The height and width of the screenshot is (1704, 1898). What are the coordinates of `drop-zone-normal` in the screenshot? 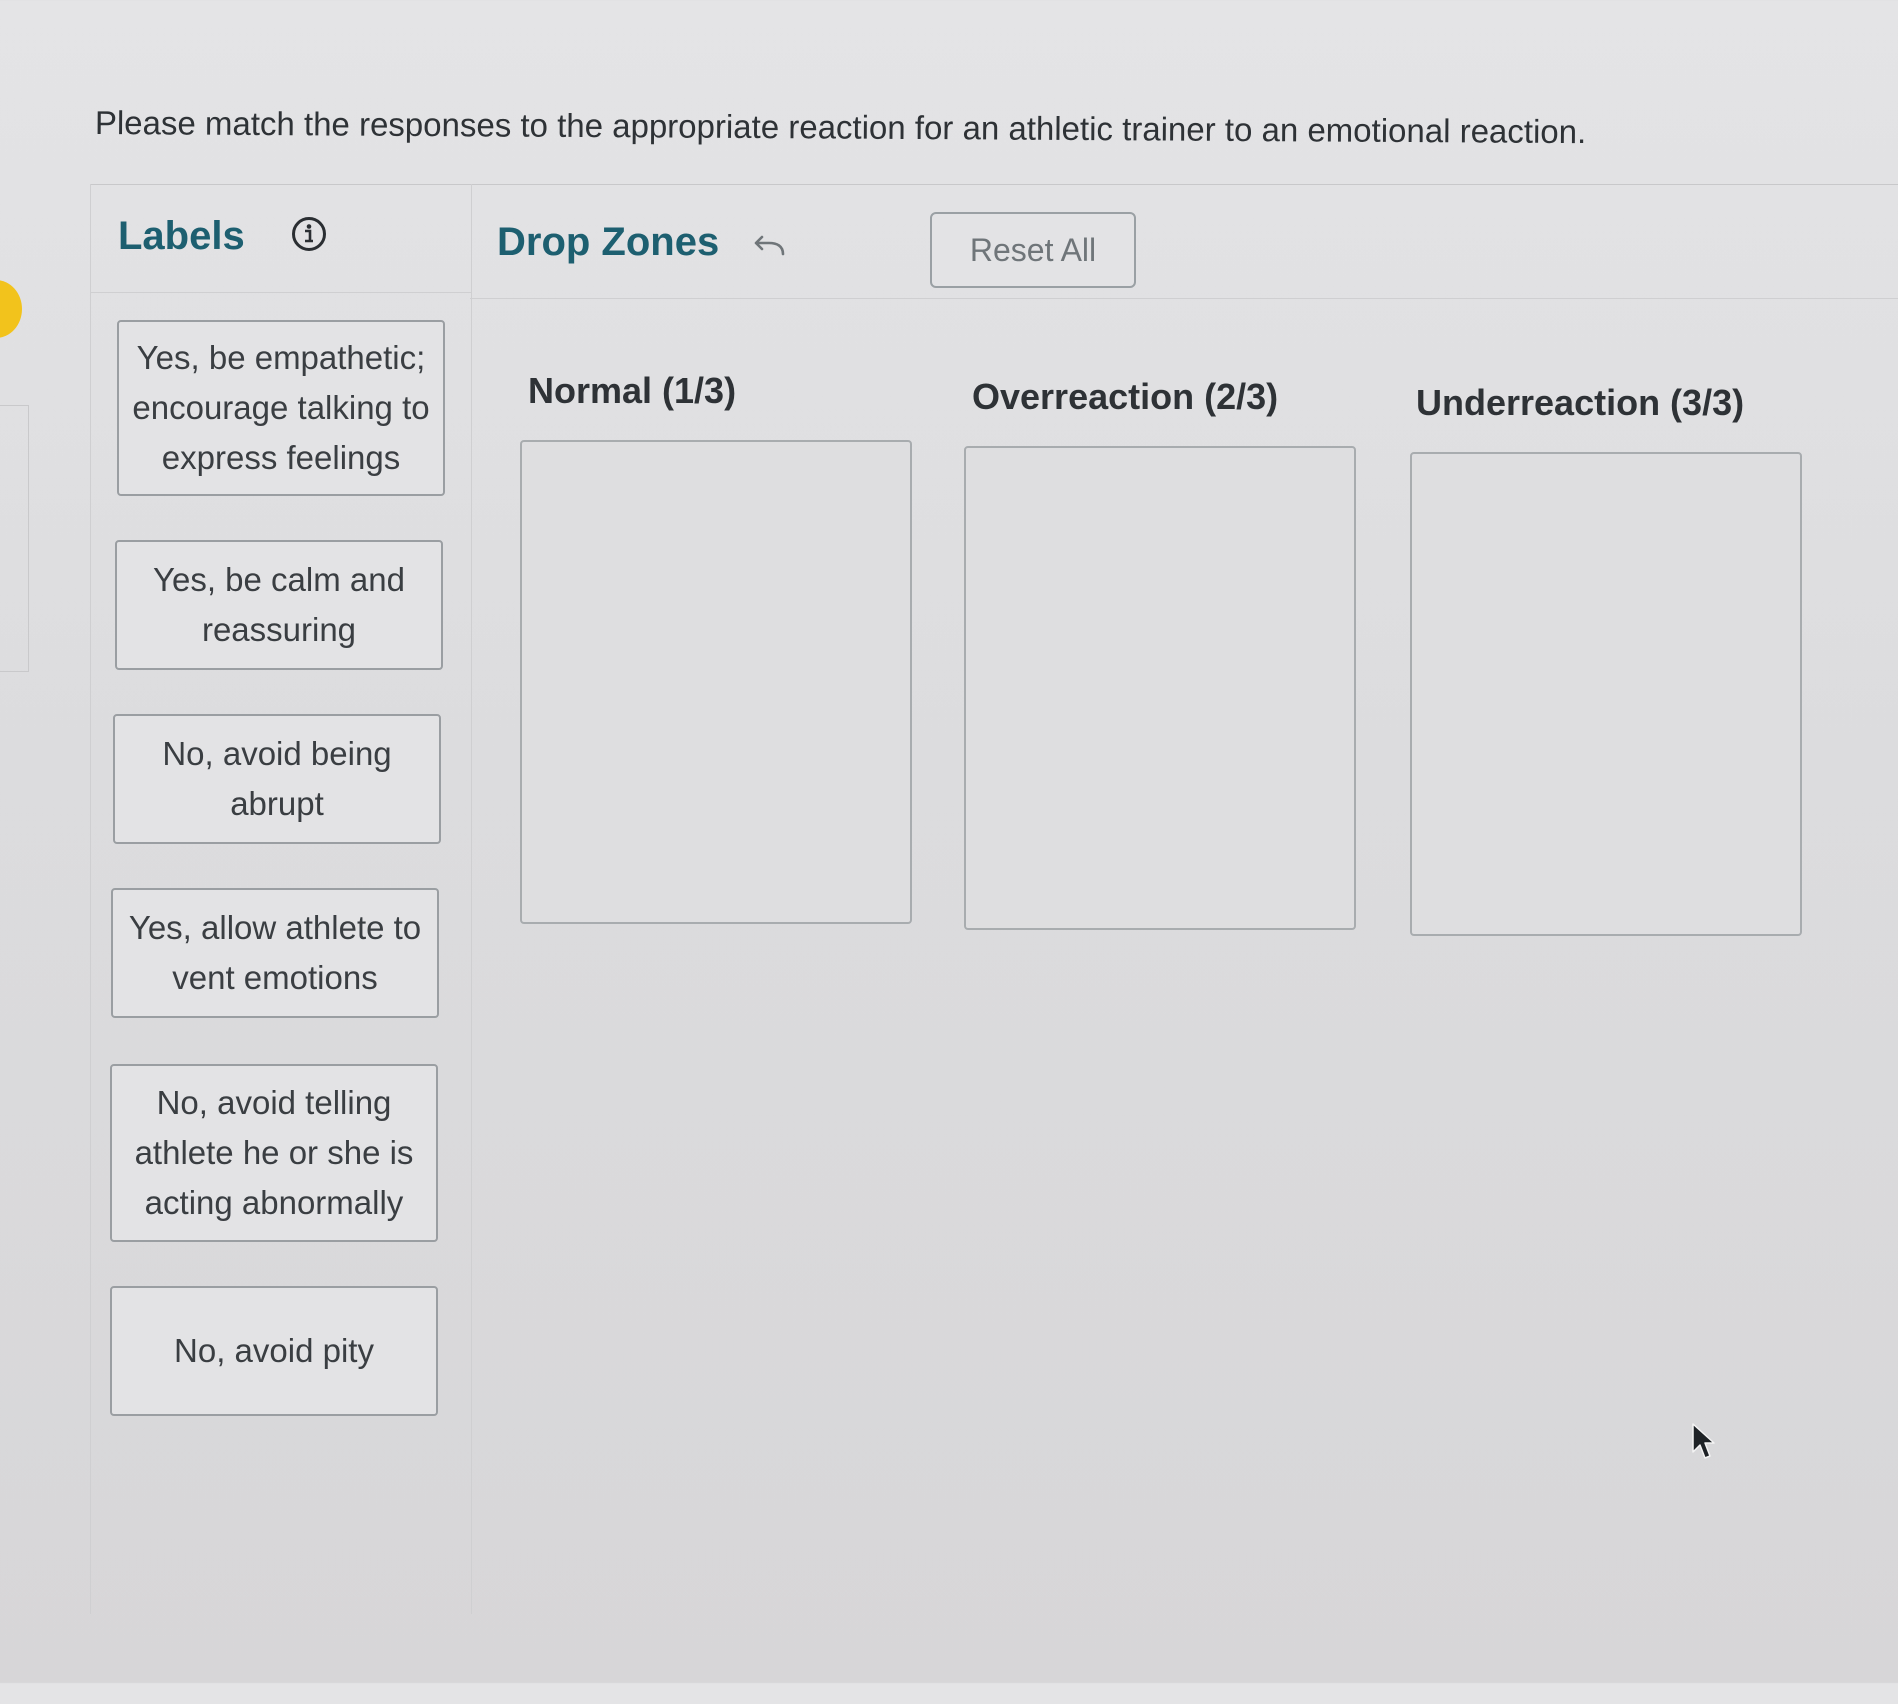 It's located at (716, 682).